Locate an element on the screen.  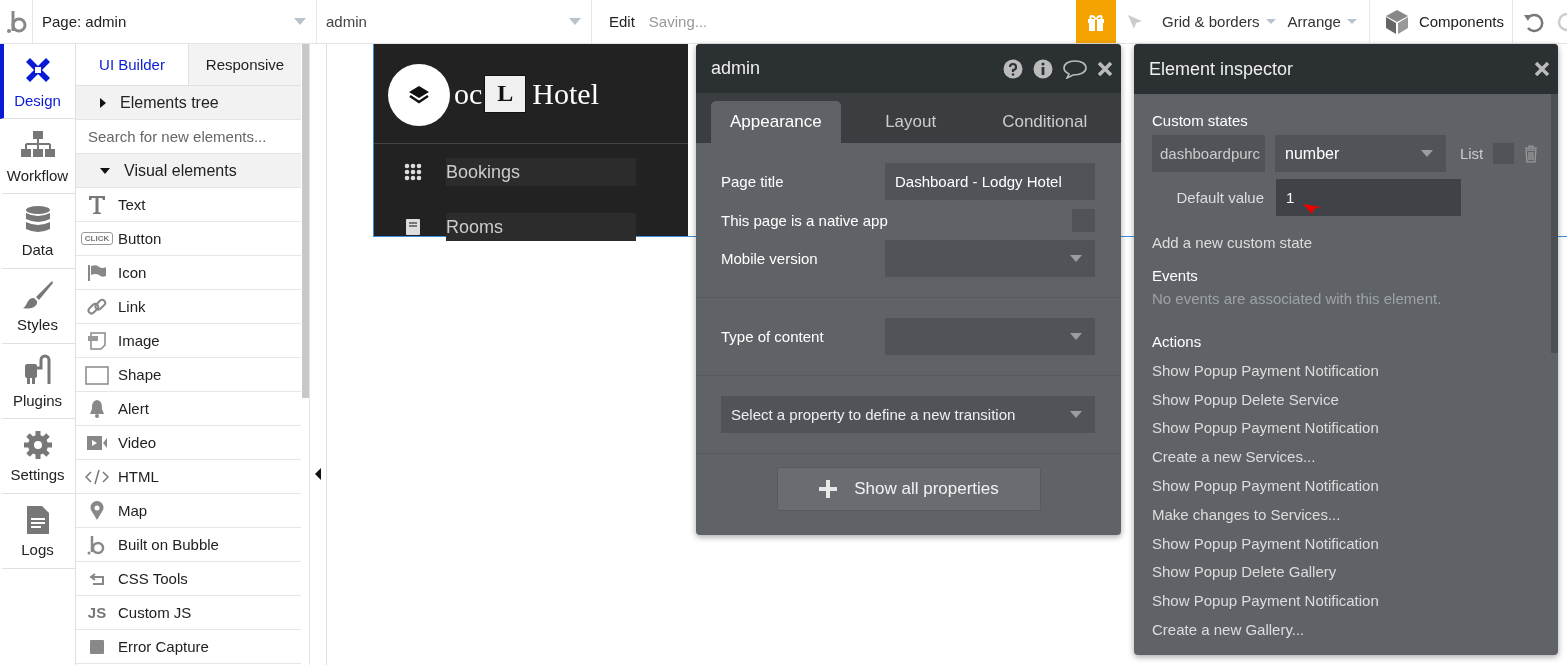
element-item: Built on Bubble is located at coordinates (188, 545).